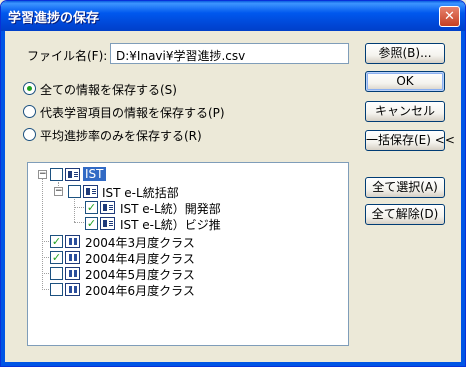 The image size is (466, 367). I want to click on tree-node-ist-el-division: − IST e-L統括部, so click(138, 191).